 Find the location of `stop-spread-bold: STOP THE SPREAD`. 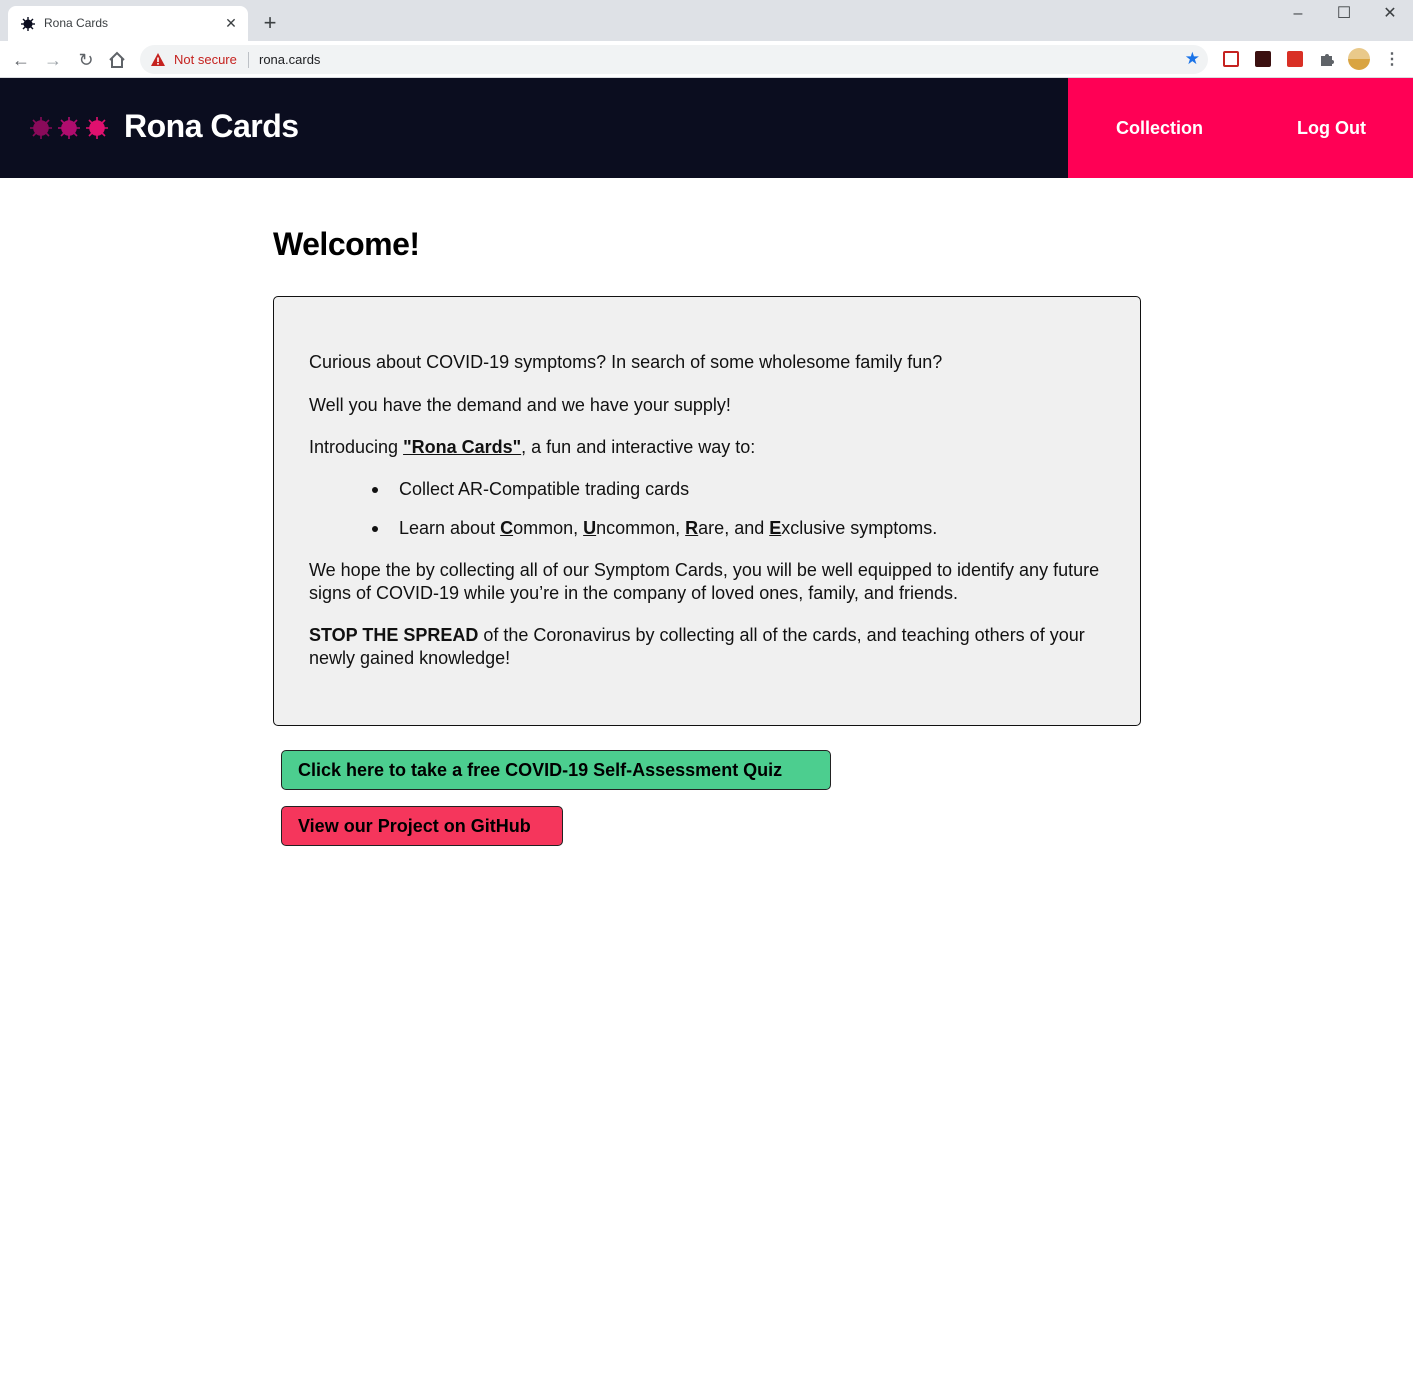

stop-spread-bold: STOP THE SPREAD is located at coordinates (394, 635).